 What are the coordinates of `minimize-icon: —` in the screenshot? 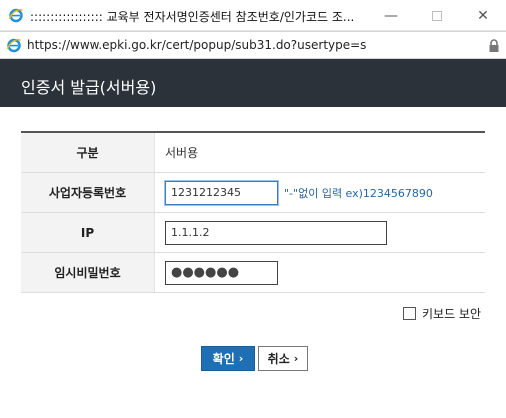 It's located at (391, 15).